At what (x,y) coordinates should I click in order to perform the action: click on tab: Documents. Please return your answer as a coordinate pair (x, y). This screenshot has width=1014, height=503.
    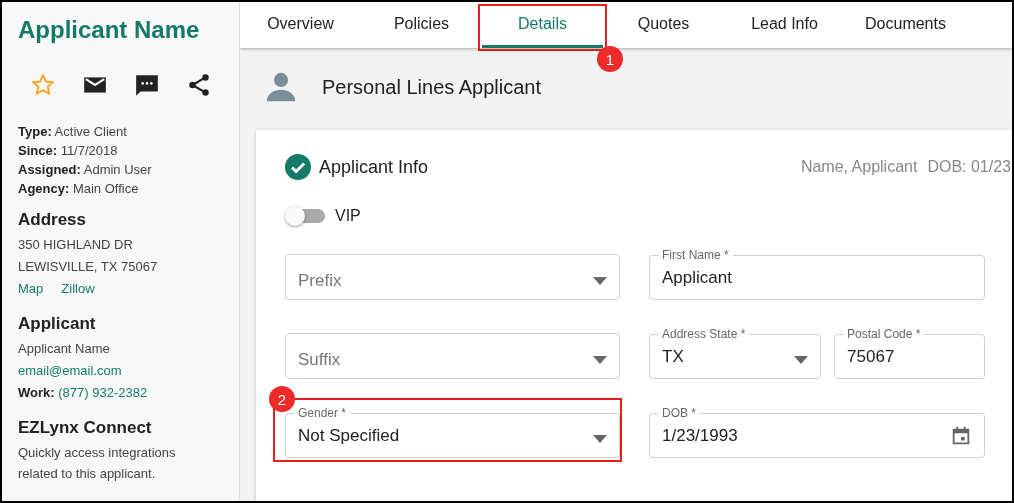
    Looking at the image, I should click on (905, 25).